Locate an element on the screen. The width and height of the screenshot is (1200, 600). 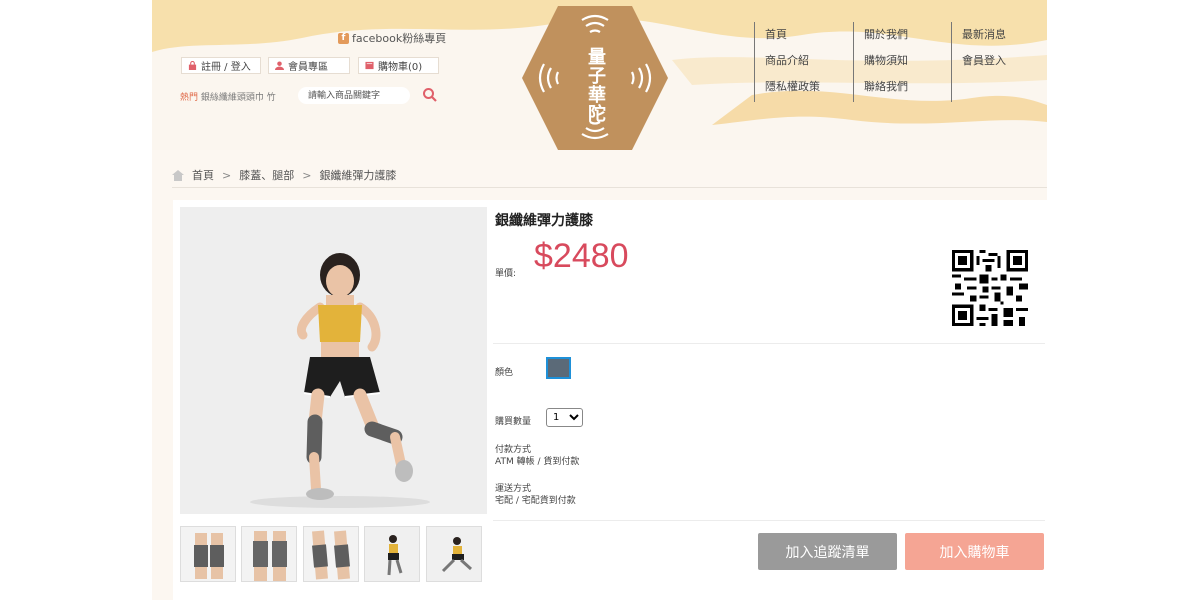
product-title: 銀纖維彈力護膝 is located at coordinates (544, 221).